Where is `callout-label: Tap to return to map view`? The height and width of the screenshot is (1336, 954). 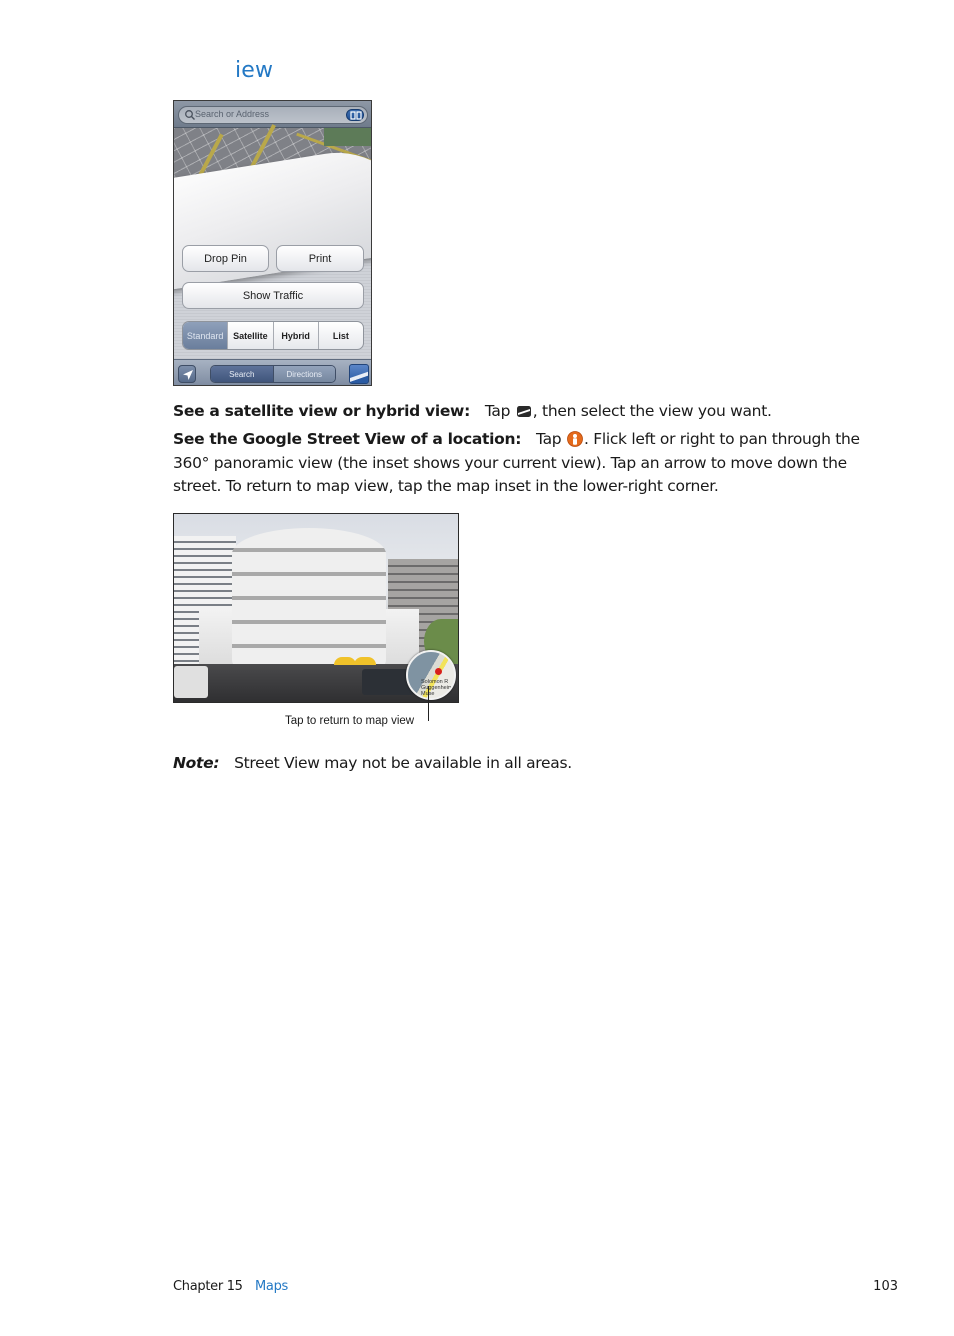 callout-label: Tap to return to map view is located at coordinates (350, 721).